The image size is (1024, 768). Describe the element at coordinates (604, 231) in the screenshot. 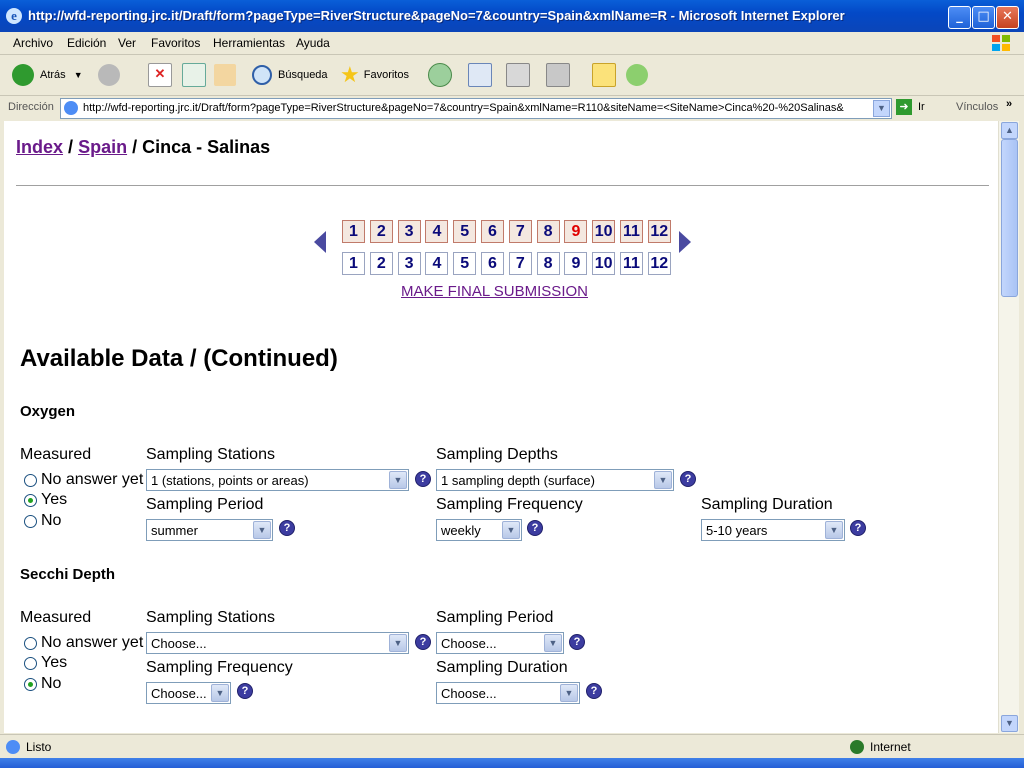

I see `page-tab-10: 10` at that location.